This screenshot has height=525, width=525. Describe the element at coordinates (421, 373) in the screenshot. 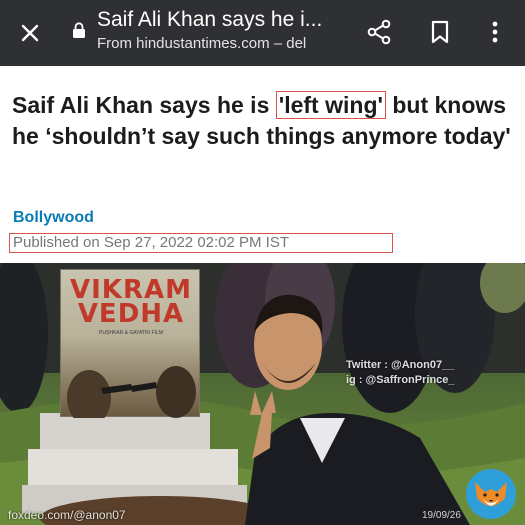

I see `watermark: Twitter : @Anon07__ ig : @SaffronPrince_` at that location.